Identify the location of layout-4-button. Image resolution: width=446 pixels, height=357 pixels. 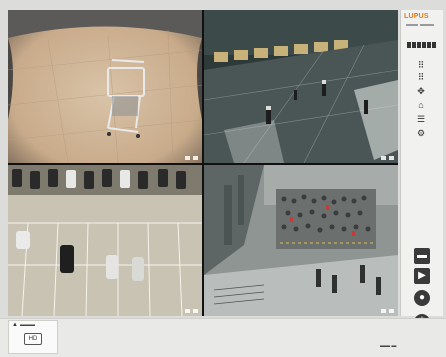
(423, 45).